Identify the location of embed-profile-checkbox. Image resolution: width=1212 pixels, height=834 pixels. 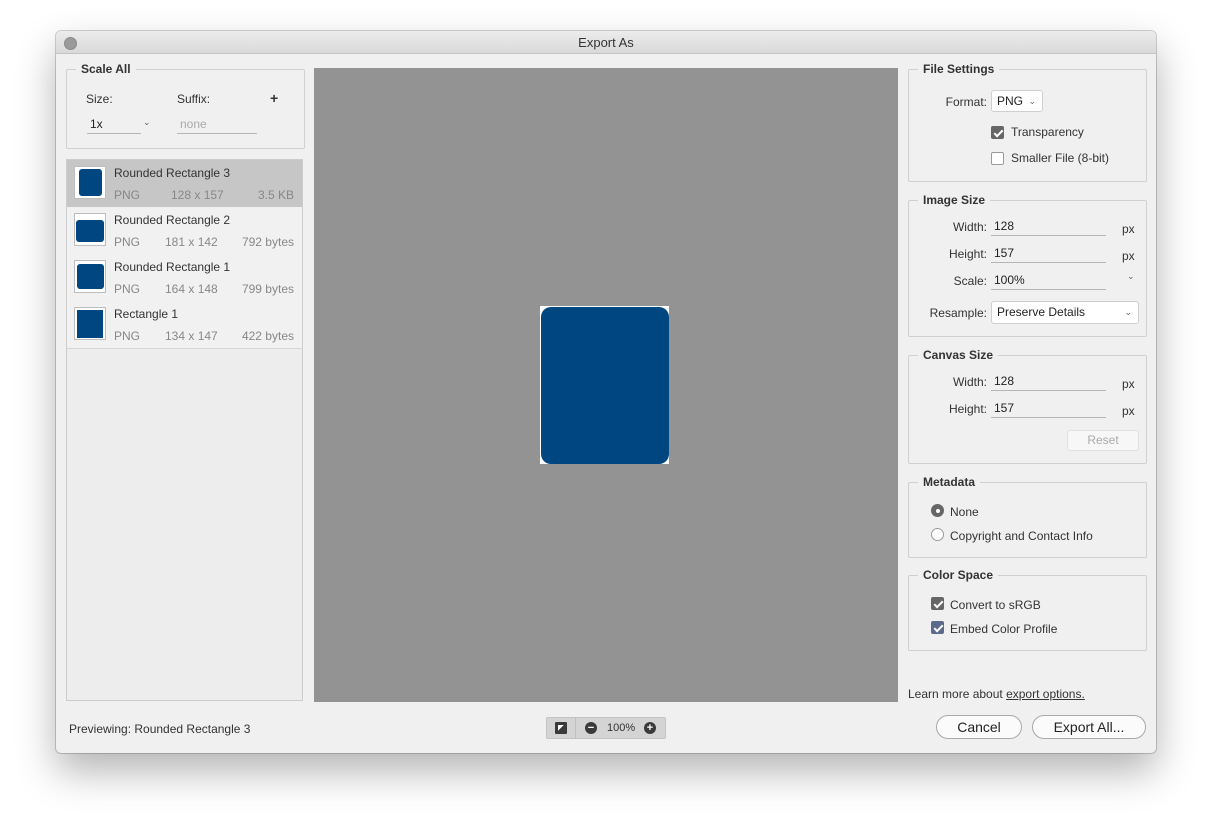
(937, 627).